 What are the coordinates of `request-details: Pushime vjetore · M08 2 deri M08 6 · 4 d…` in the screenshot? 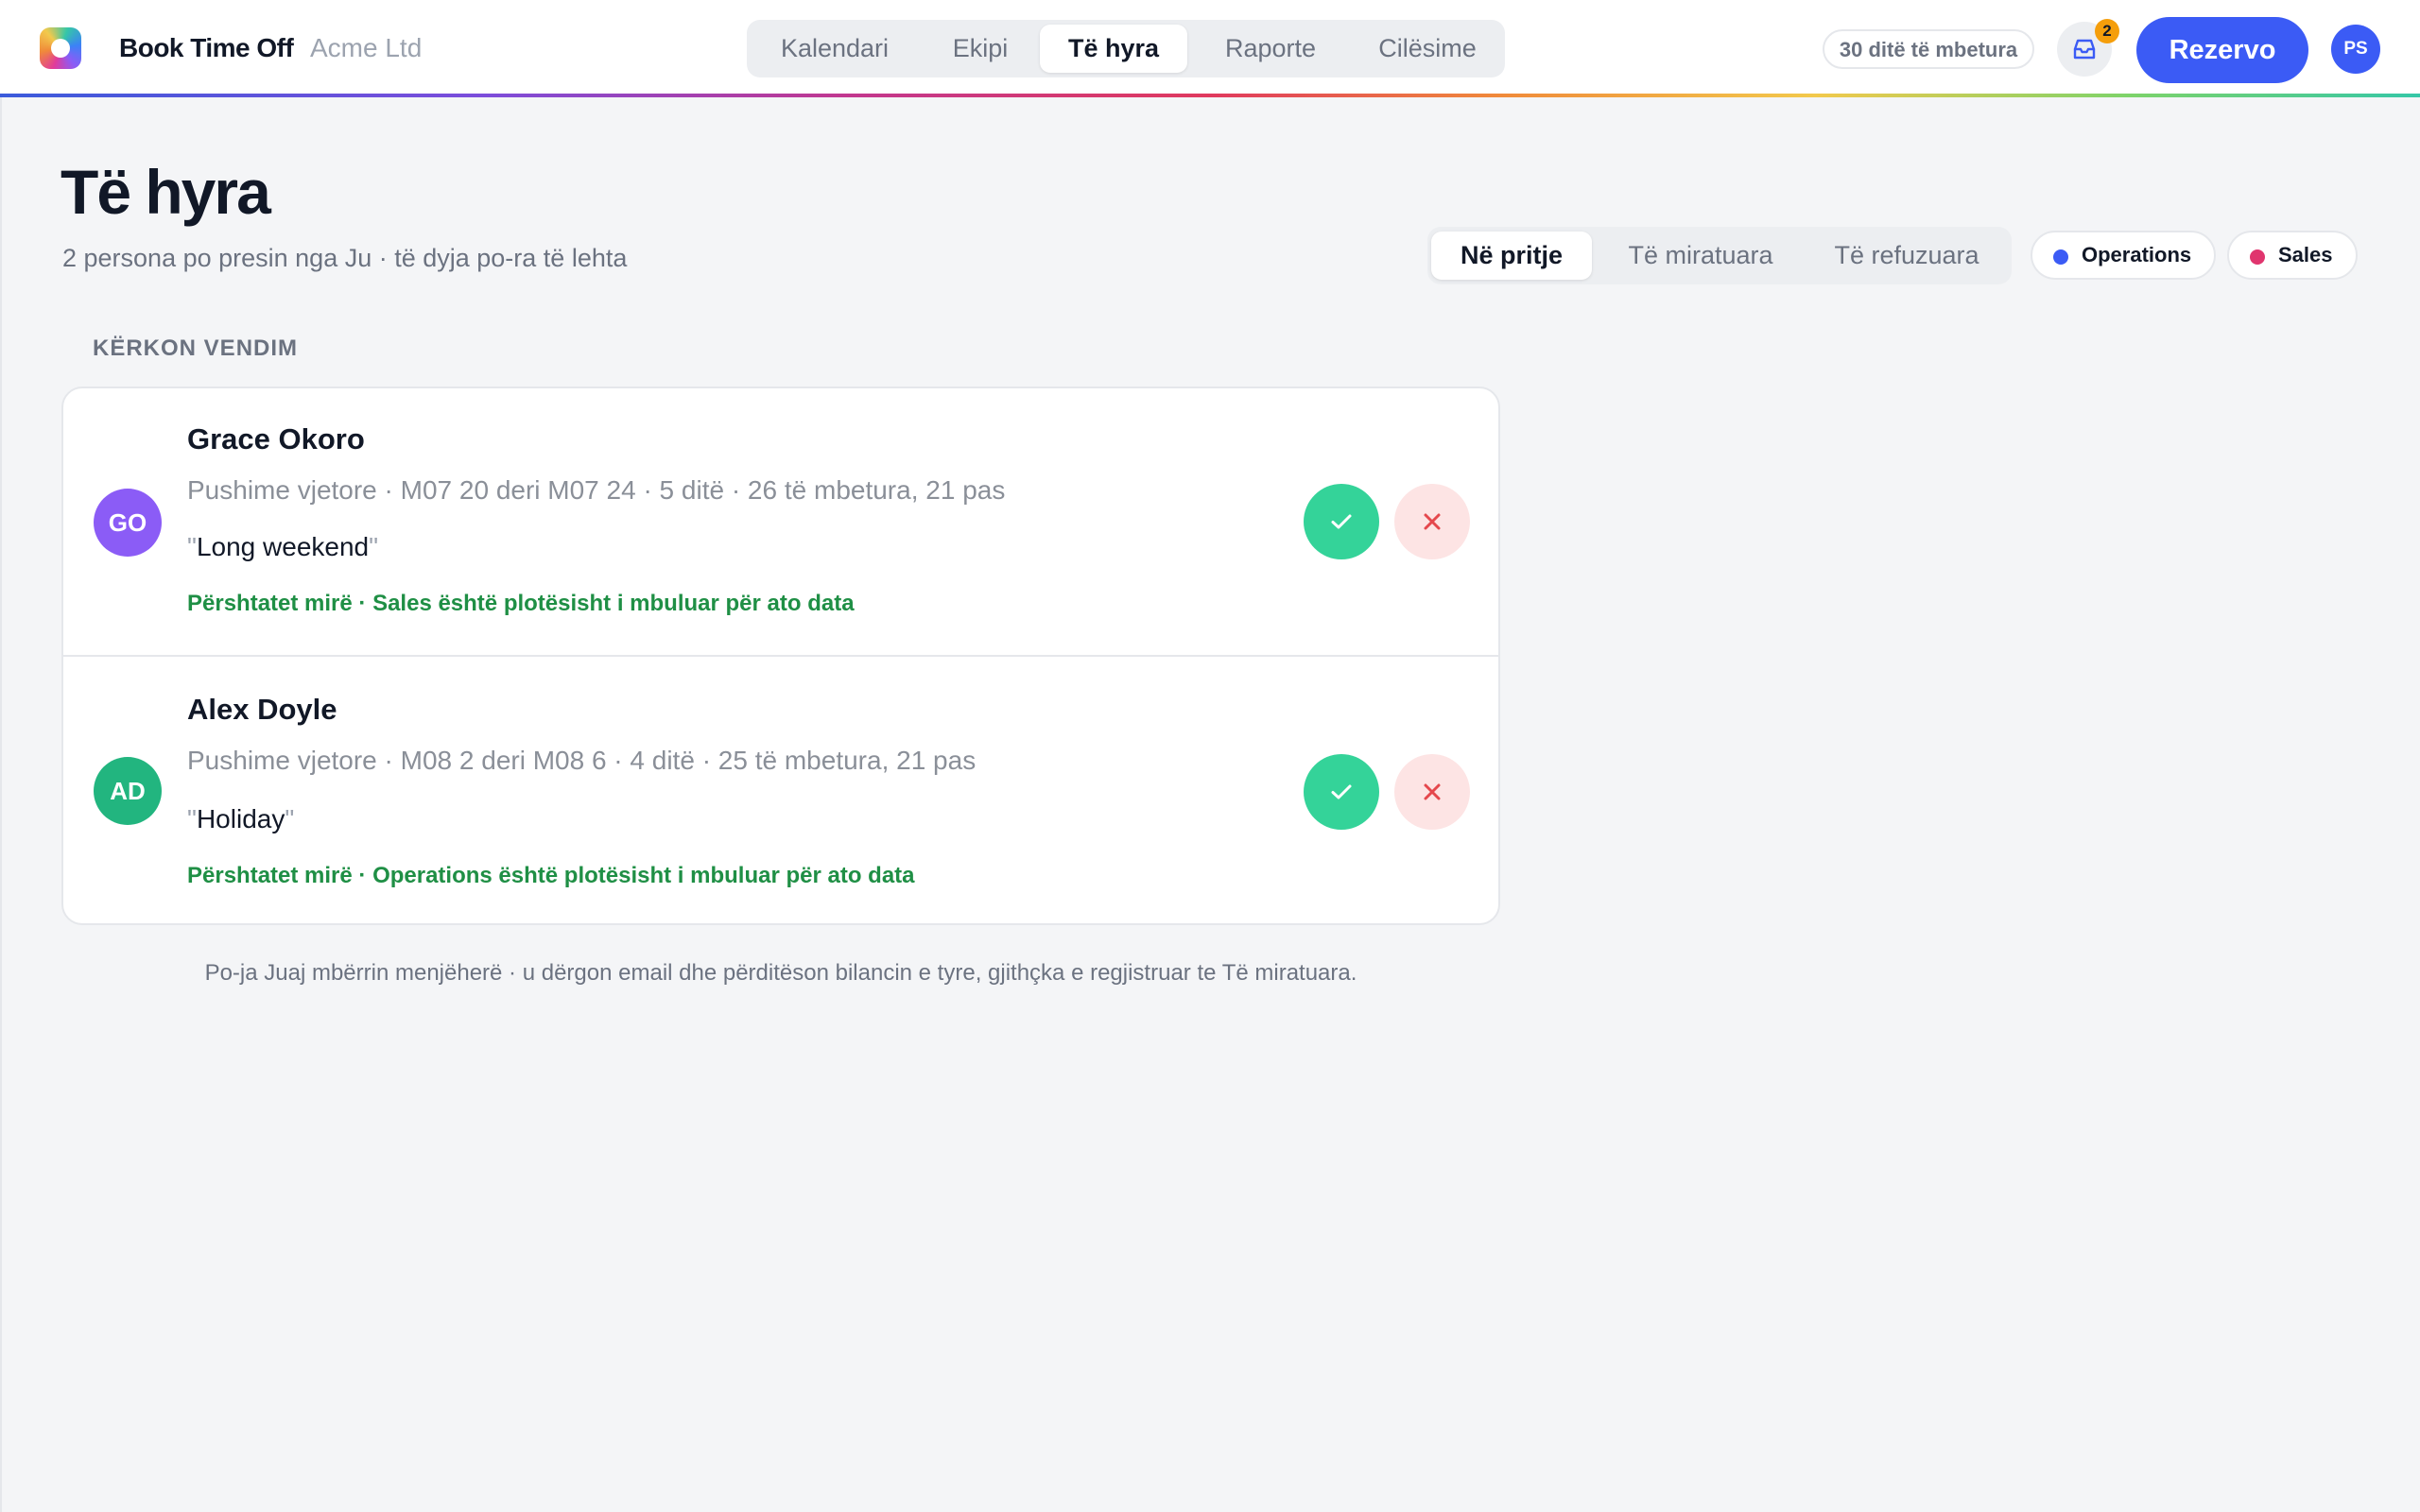 It's located at (582, 760).